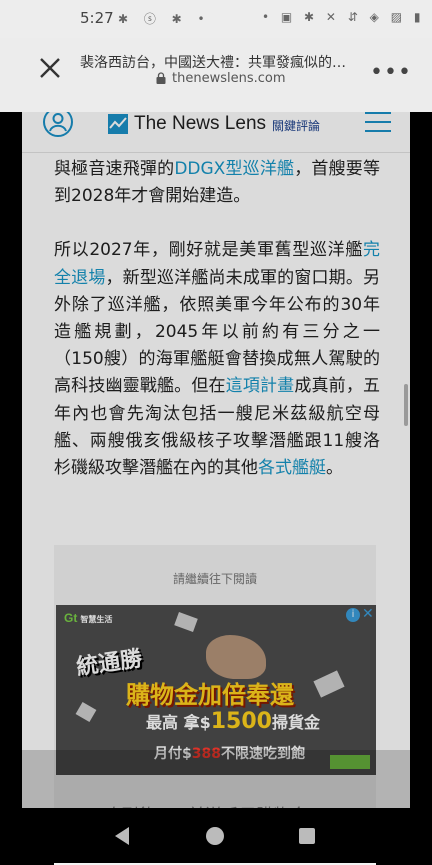 This screenshot has height=865, width=432. I want to click on site-logo-cn: 關鍵評論, so click(296, 125).